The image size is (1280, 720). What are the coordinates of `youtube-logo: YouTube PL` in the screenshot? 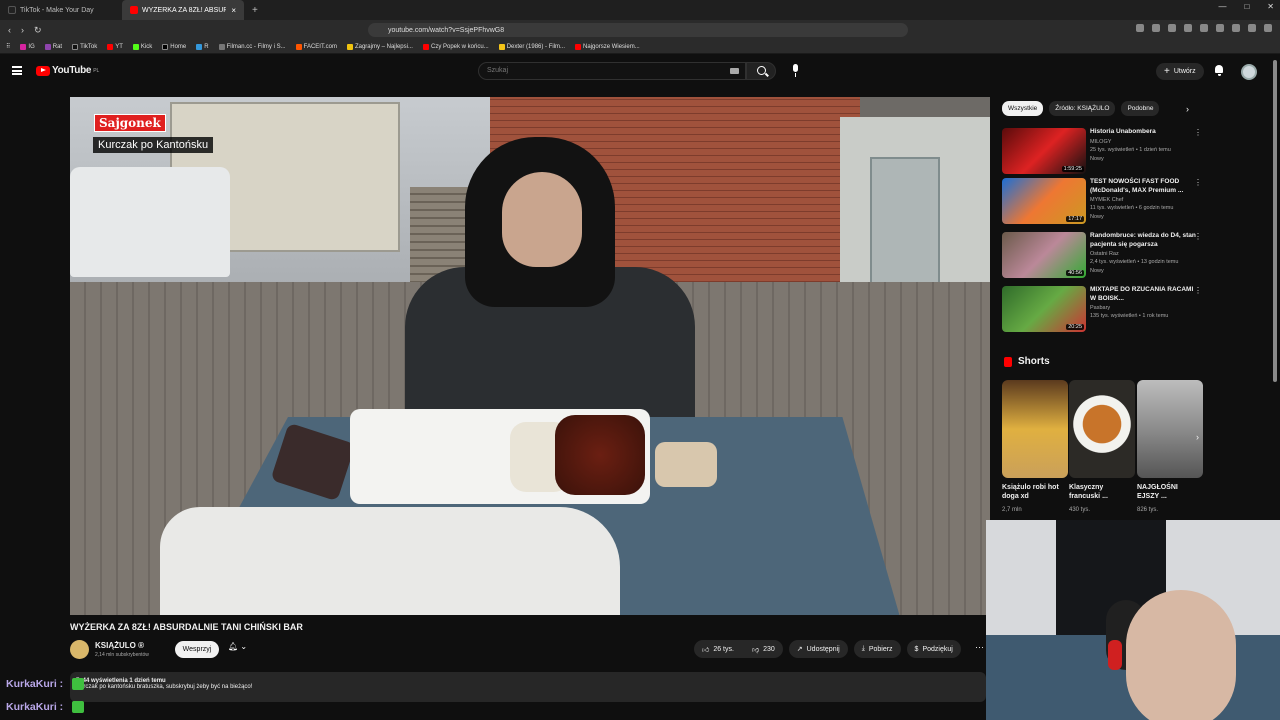 It's located at (67, 70).